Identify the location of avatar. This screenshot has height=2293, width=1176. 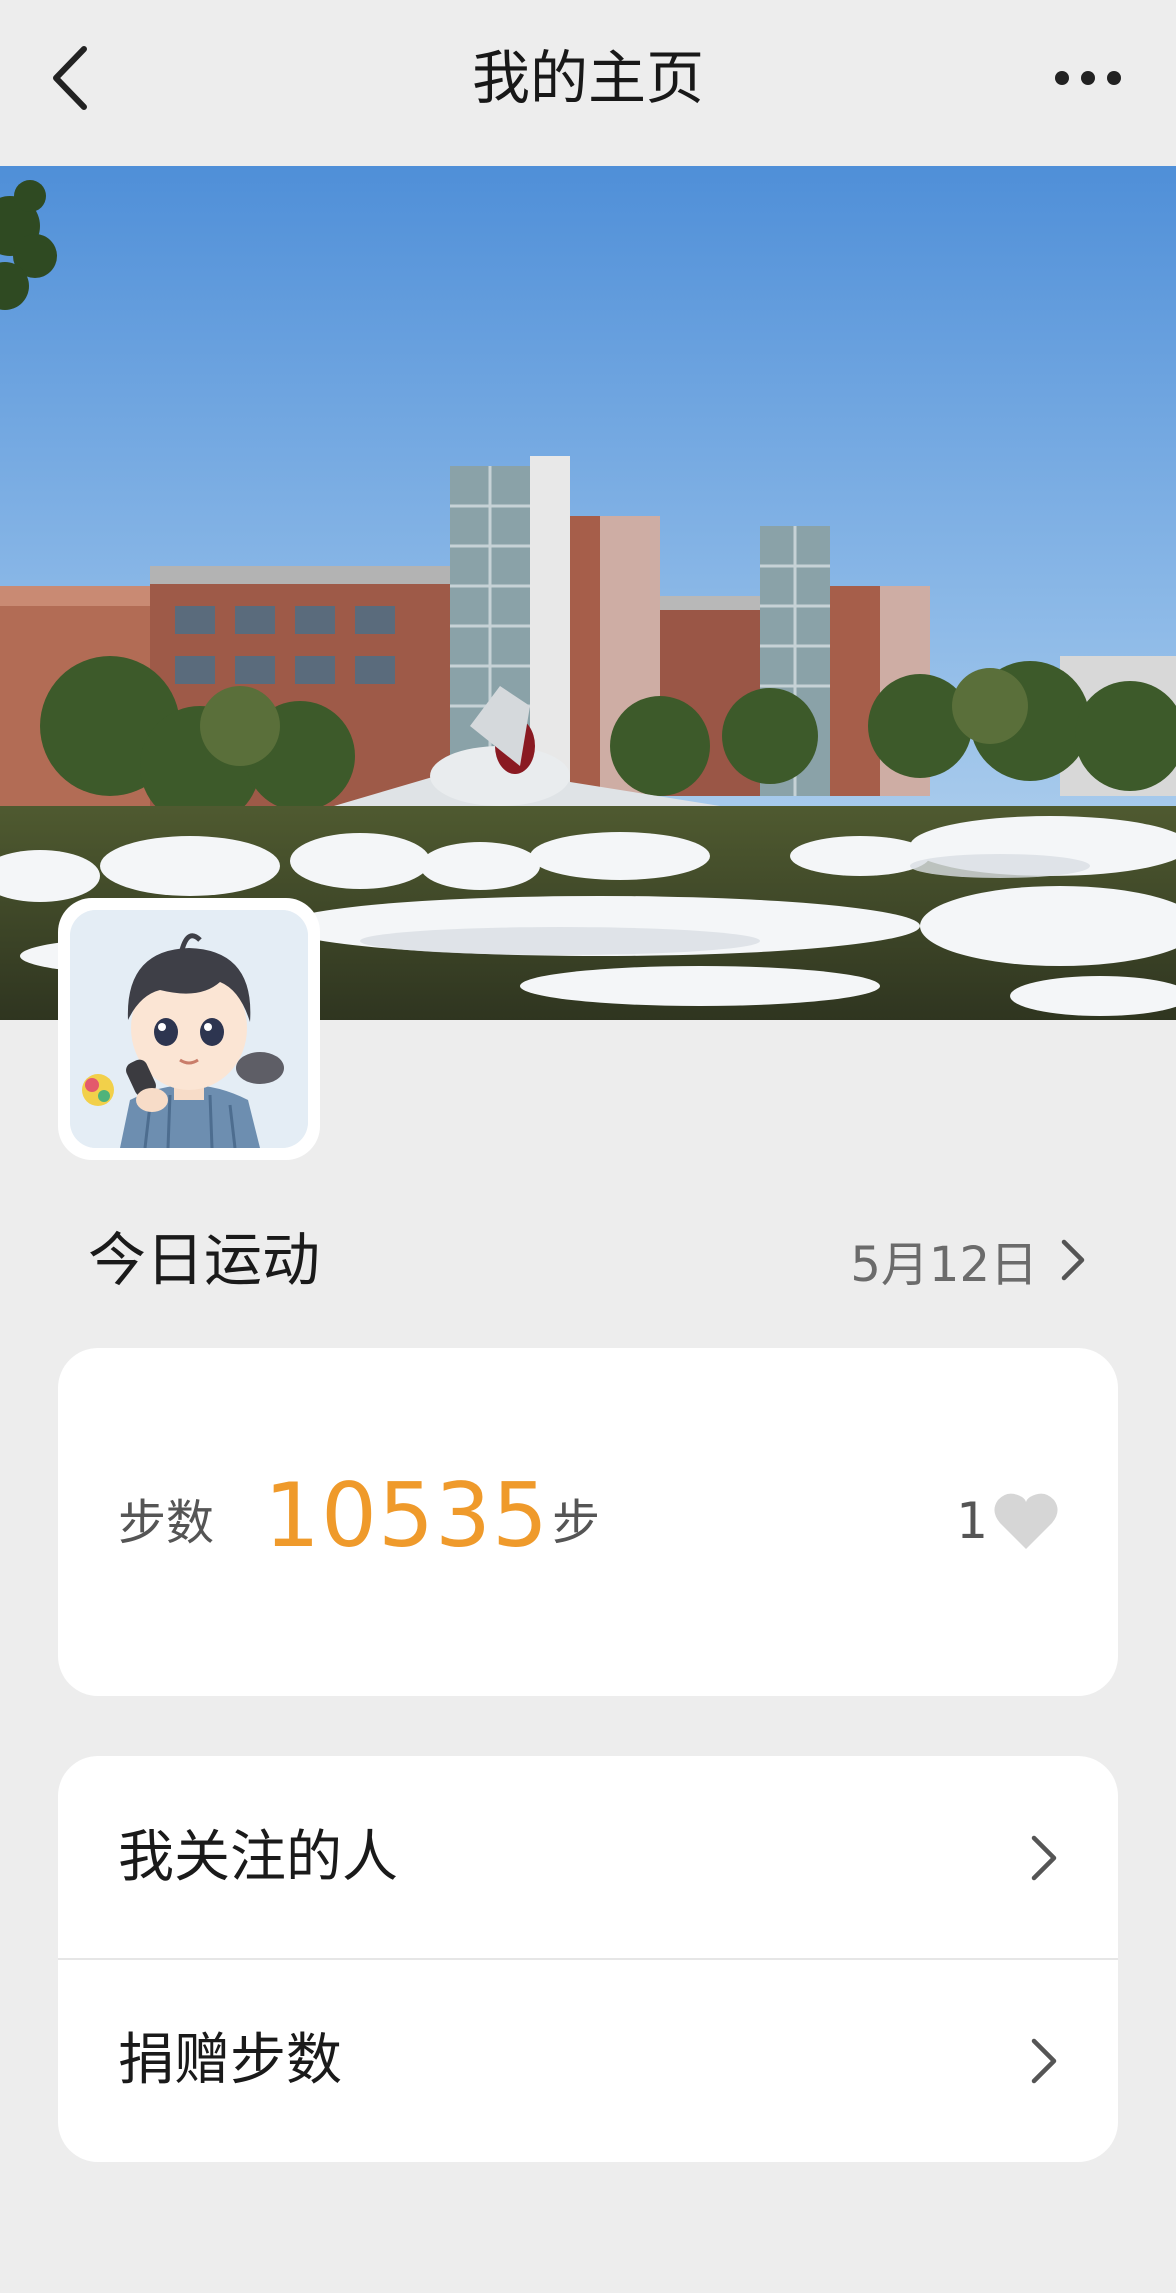
(189, 1029).